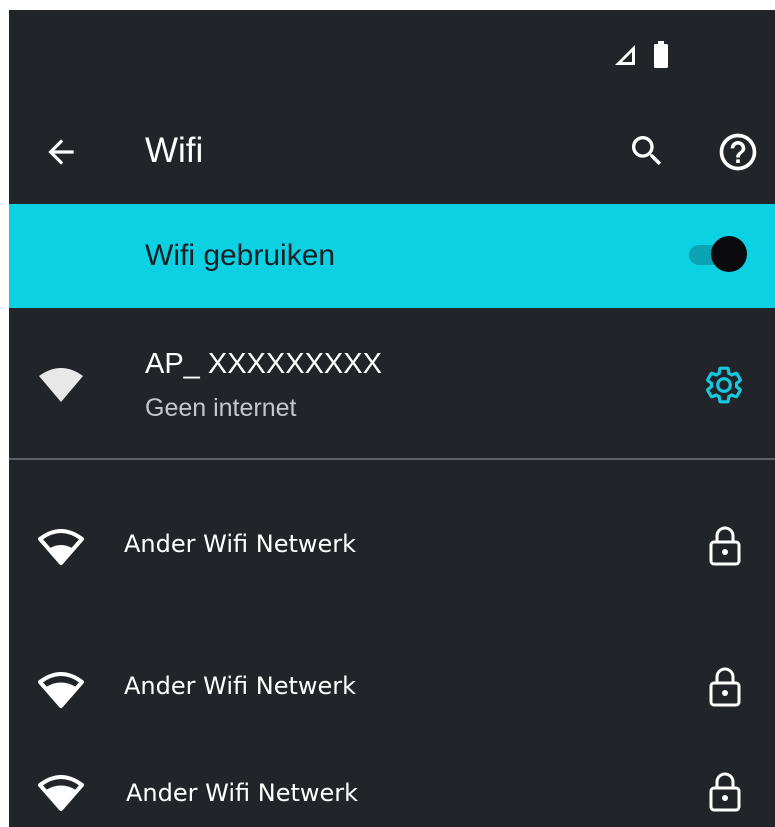  I want to click on status-bar, so click(392, 55).